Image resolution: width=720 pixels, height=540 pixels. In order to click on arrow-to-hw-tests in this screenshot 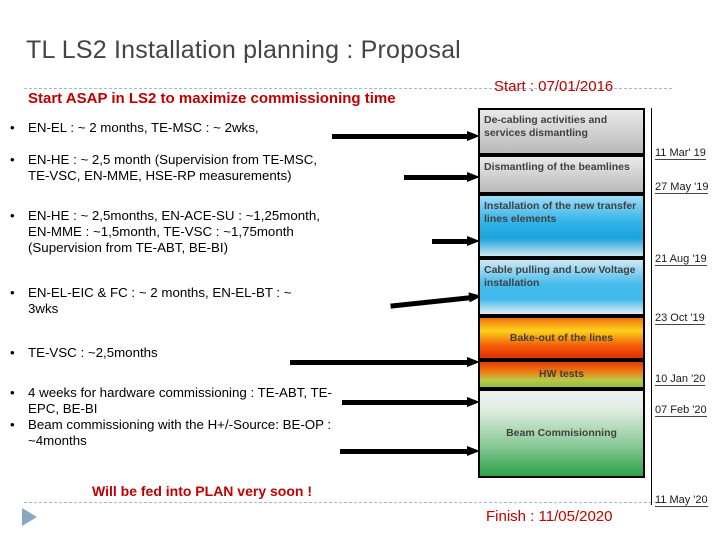, I will do `click(411, 402)`.